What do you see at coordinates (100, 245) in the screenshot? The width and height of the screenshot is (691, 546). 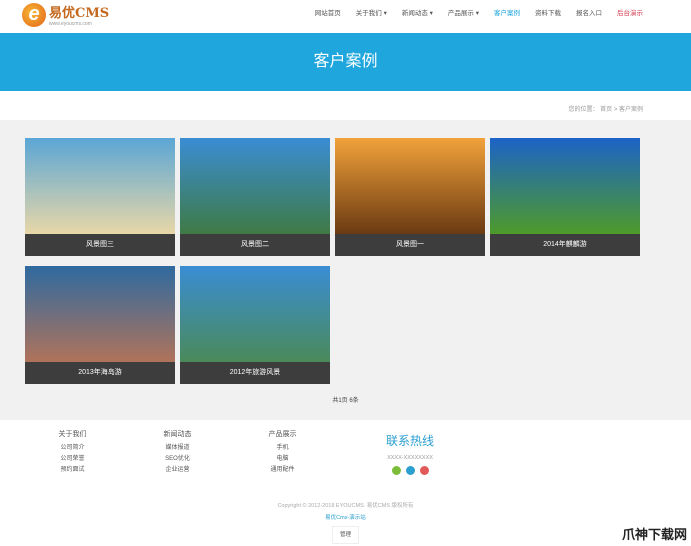 I see `case-caption: 风景图三` at bounding box center [100, 245].